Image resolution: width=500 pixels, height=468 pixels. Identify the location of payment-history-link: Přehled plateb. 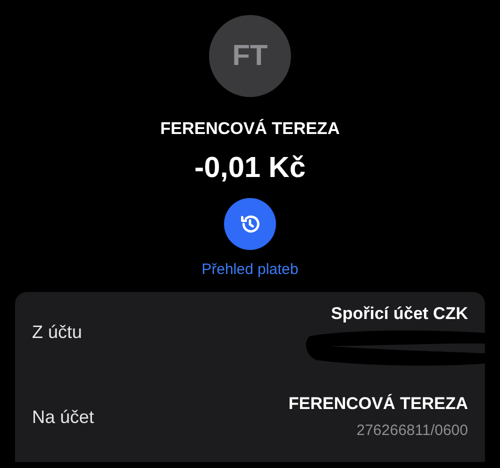
(250, 269).